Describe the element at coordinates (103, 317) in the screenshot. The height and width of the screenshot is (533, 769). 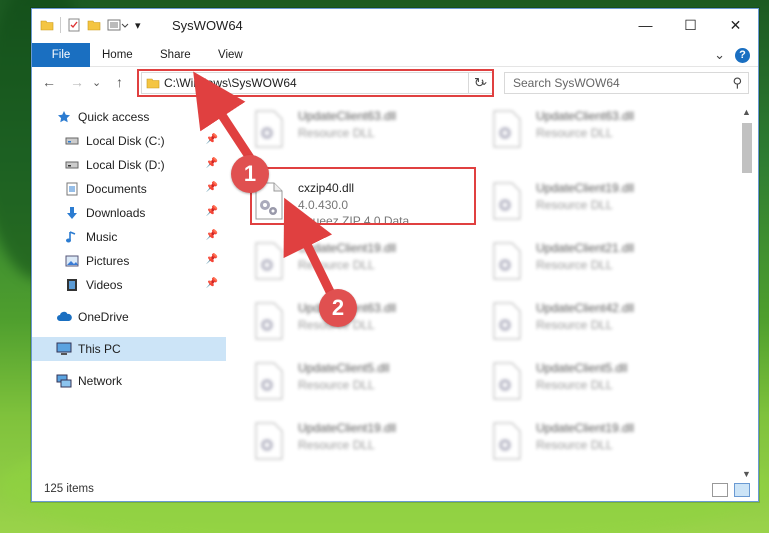
I see `sidebar-item-label: OneDrive` at that location.